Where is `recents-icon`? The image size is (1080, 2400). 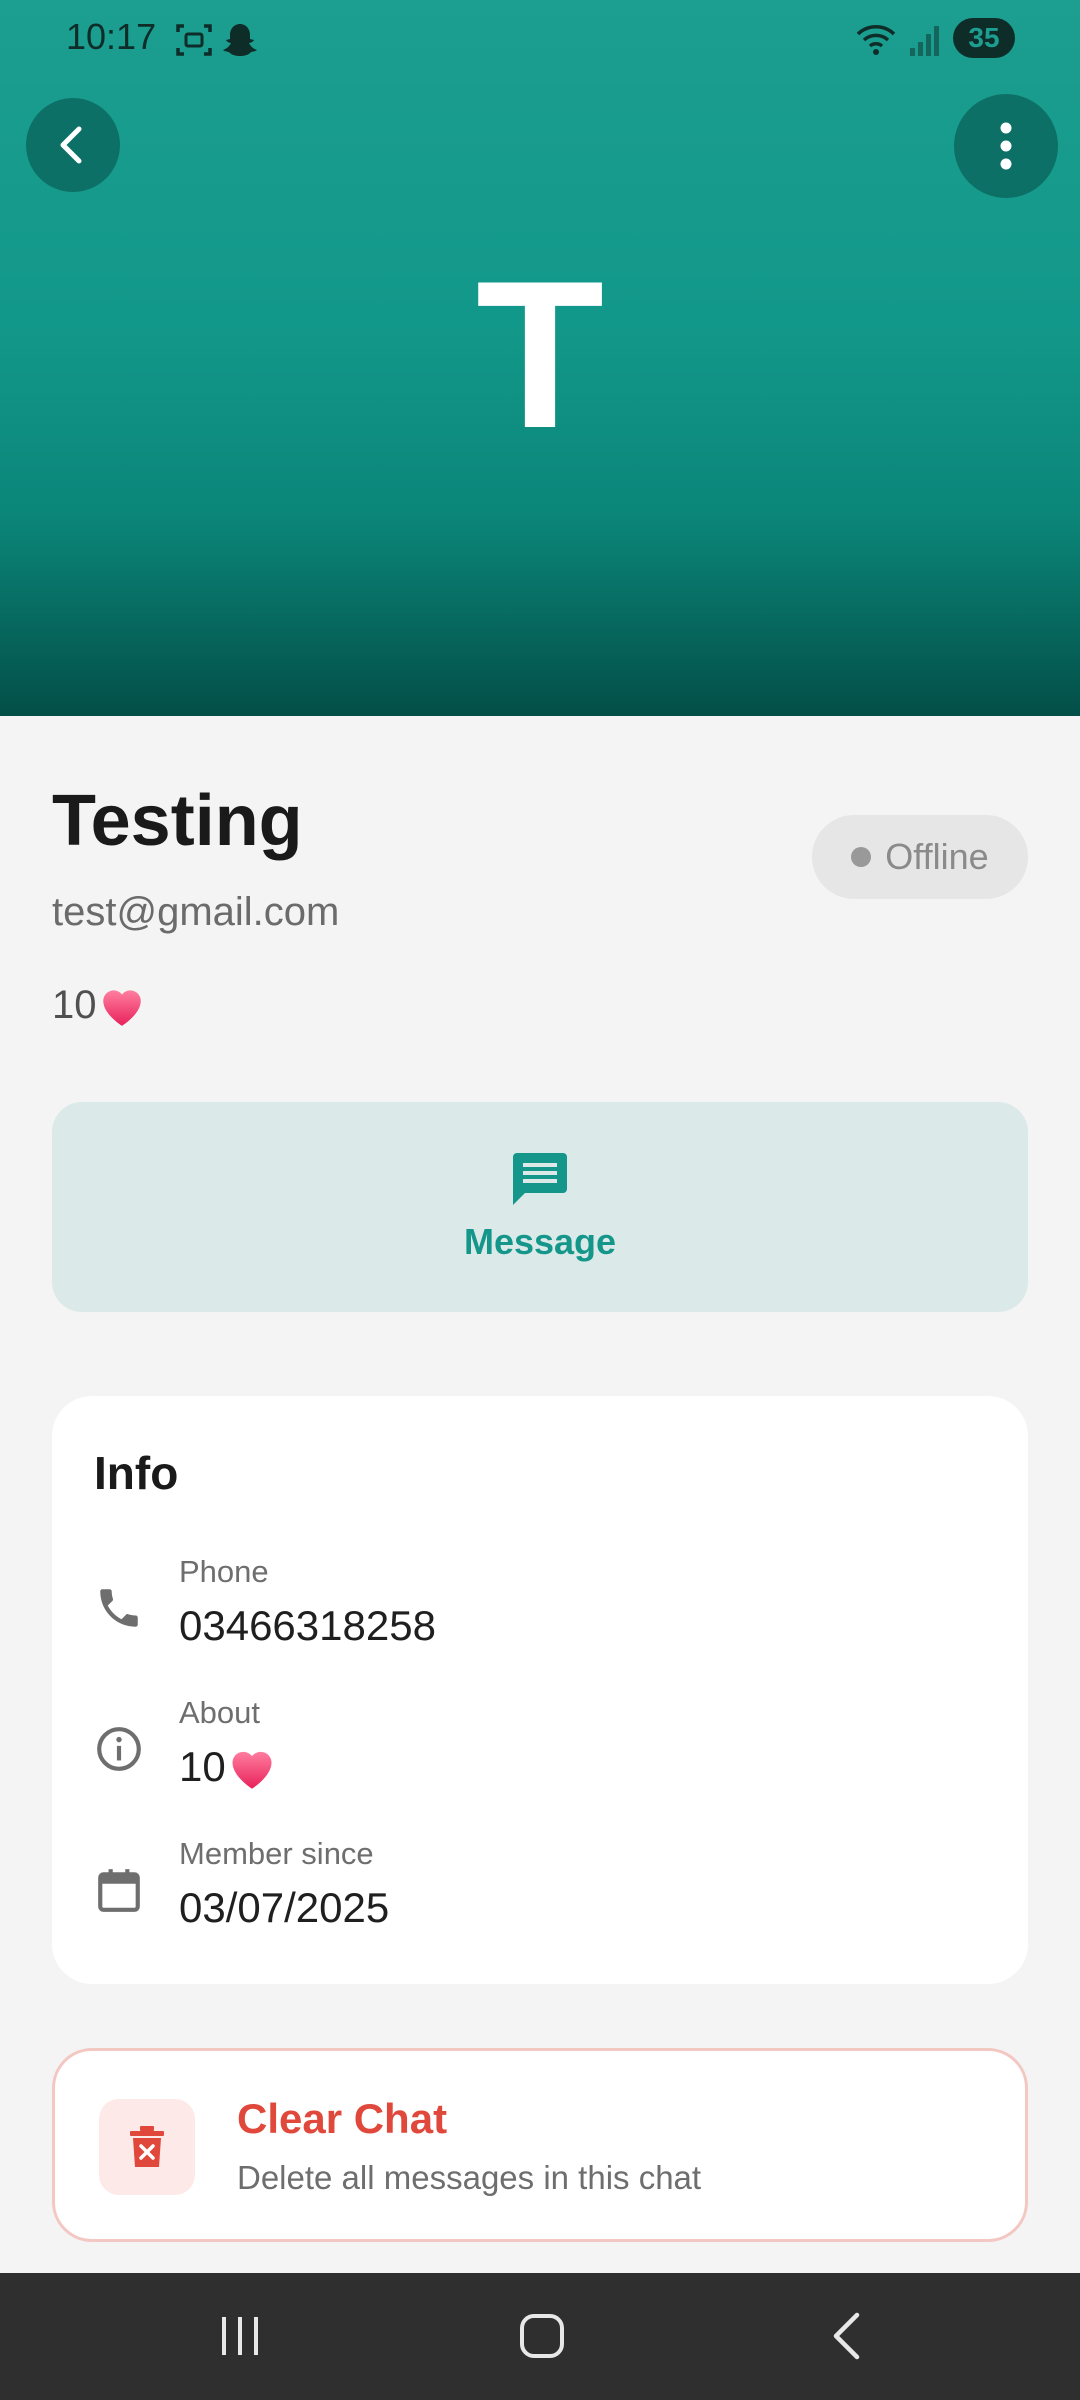 recents-icon is located at coordinates (240, 2336).